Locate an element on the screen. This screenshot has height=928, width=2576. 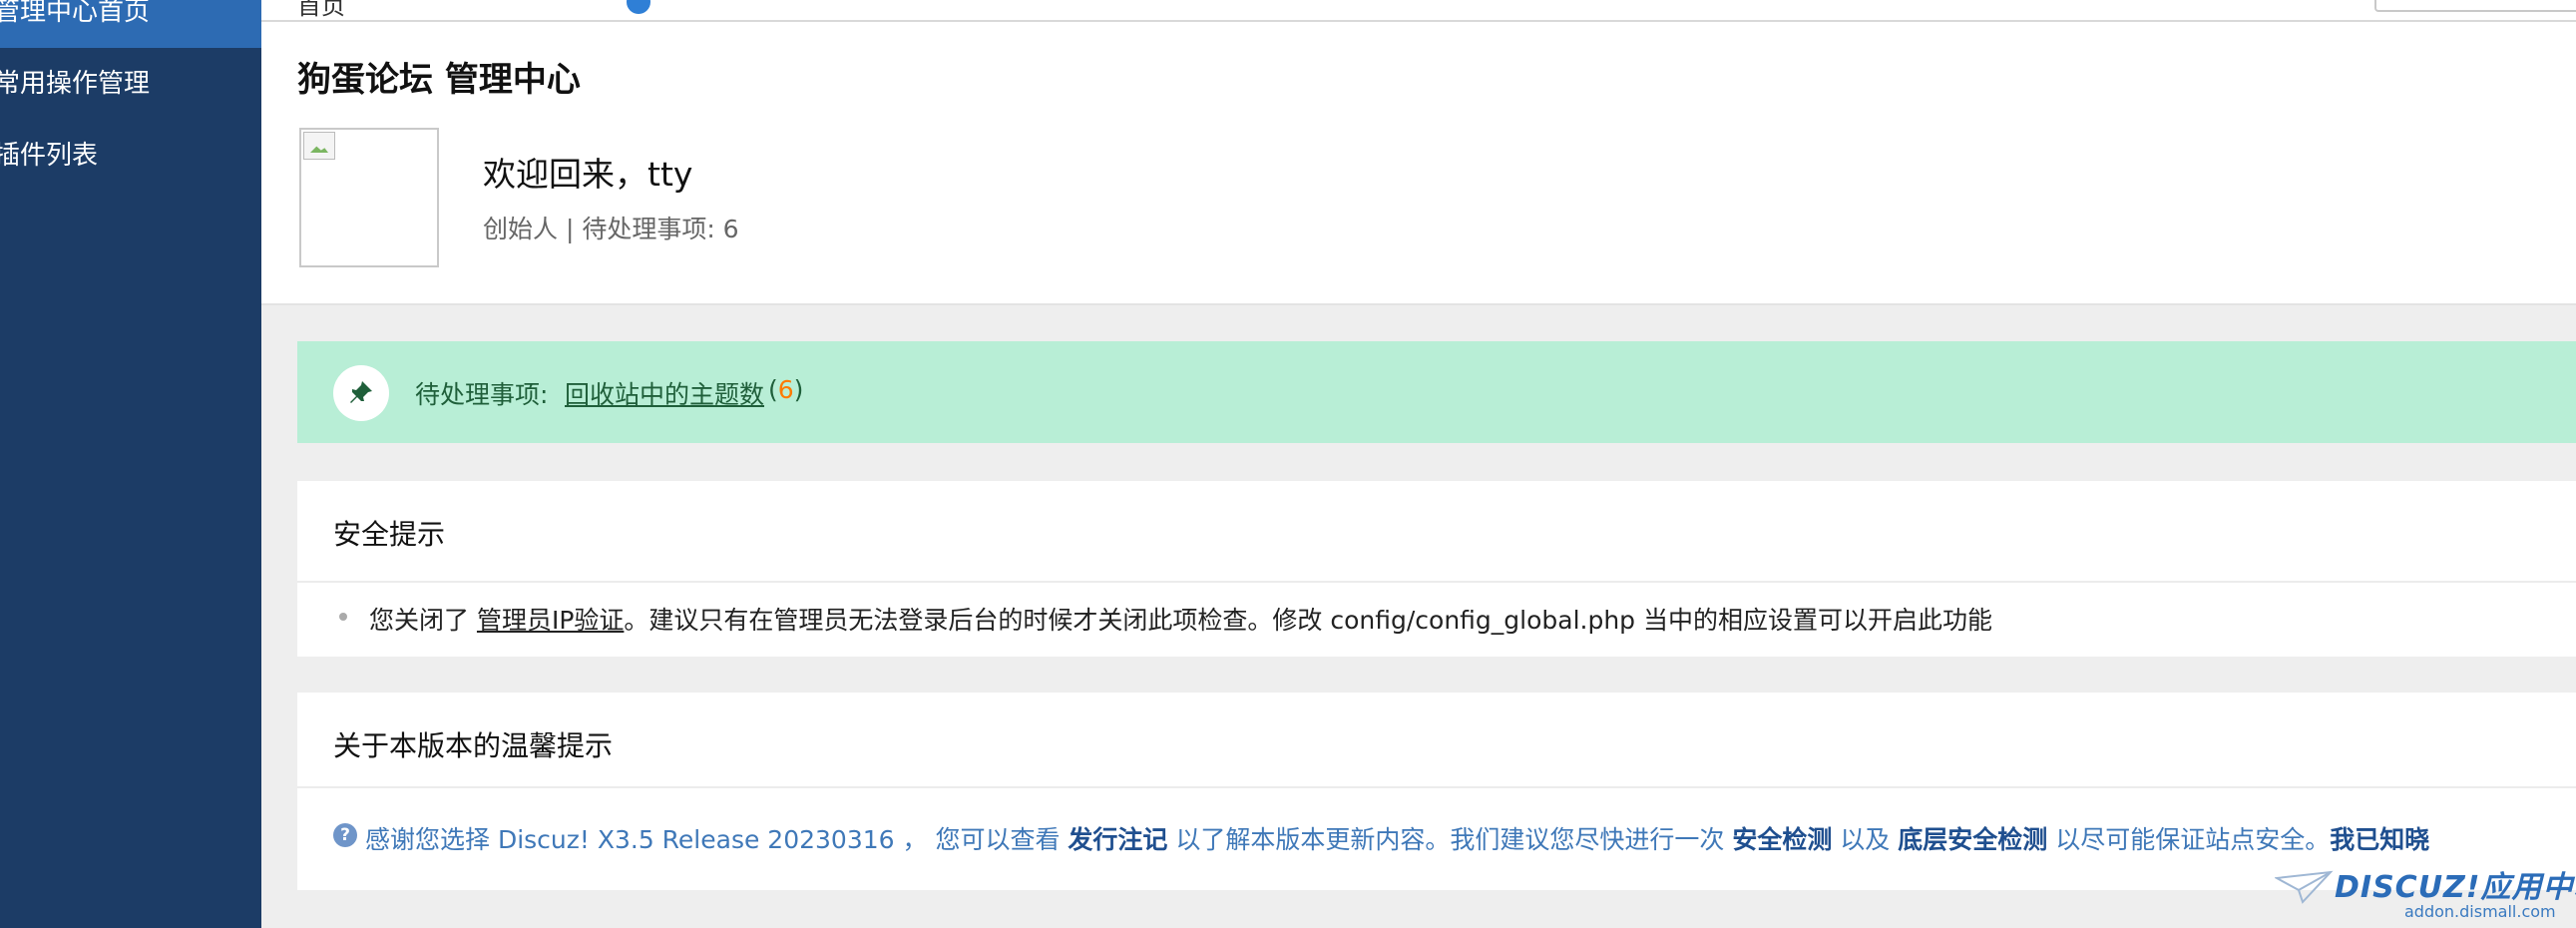
bullet-icon is located at coordinates (343, 617).